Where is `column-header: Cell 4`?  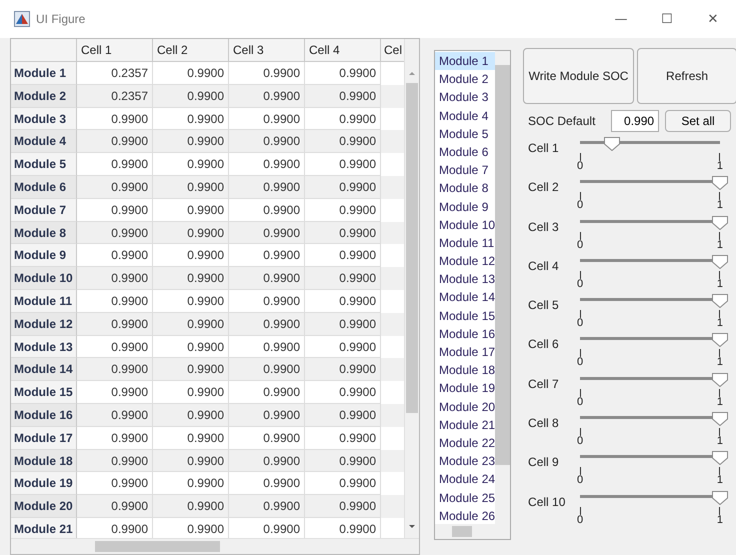
column-header: Cell 4 is located at coordinates (343, 50).